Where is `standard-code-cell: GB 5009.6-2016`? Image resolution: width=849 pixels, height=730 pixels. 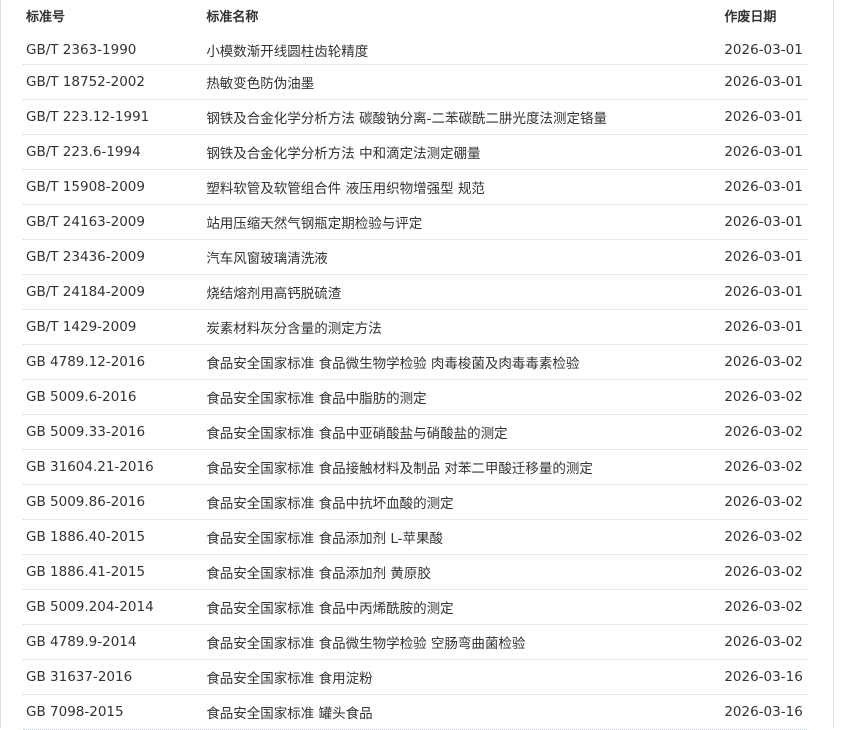 standard-code-cell: GB 5009.6-2016 is located at coordinates (81, 397).